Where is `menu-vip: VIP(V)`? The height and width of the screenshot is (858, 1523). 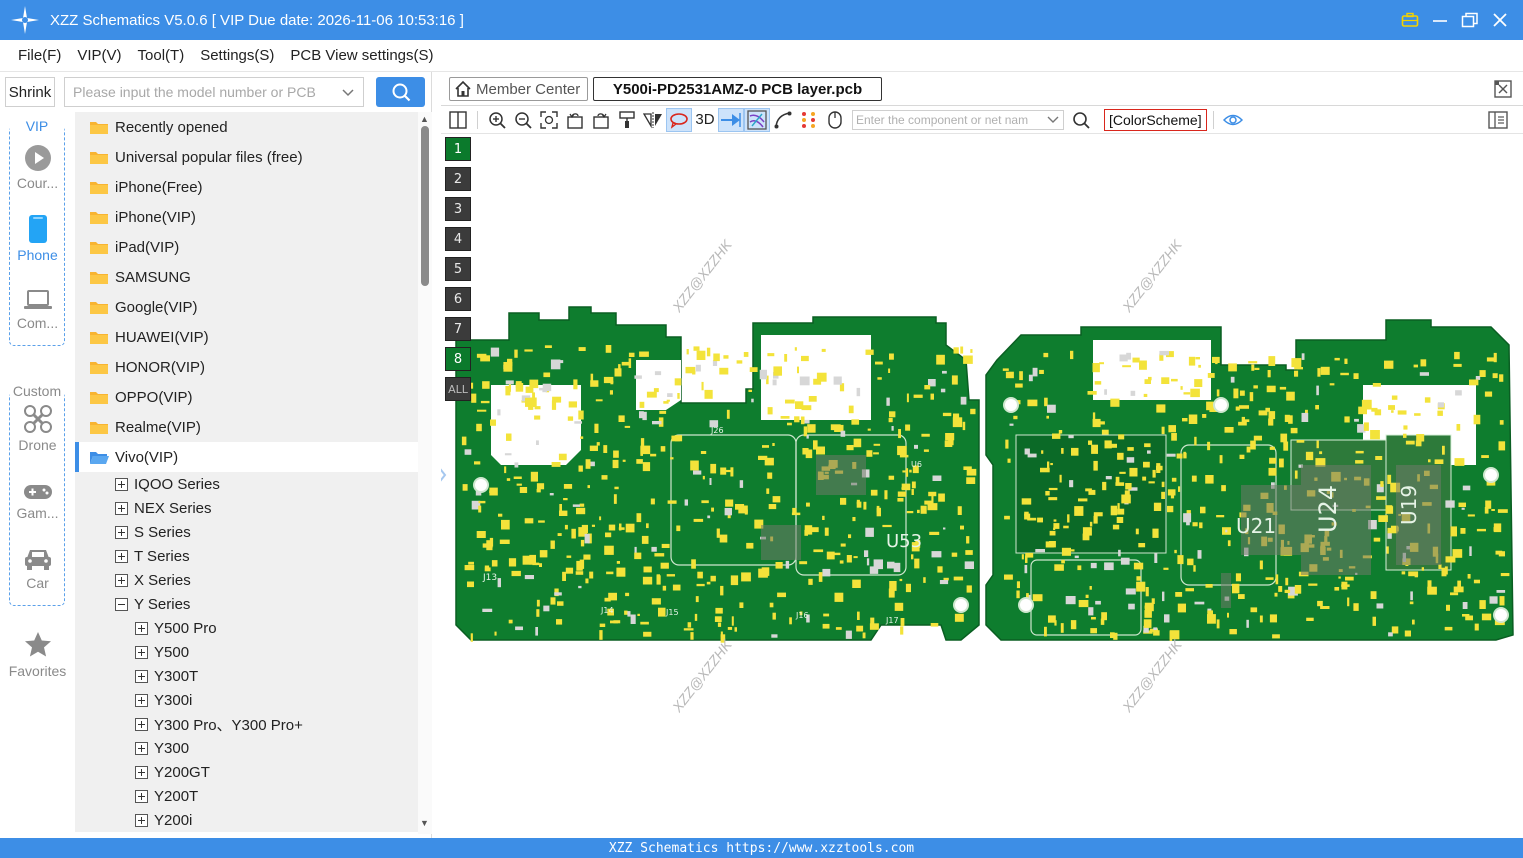 menu-vip: VIP(V) is located at coordinates (99, 55).